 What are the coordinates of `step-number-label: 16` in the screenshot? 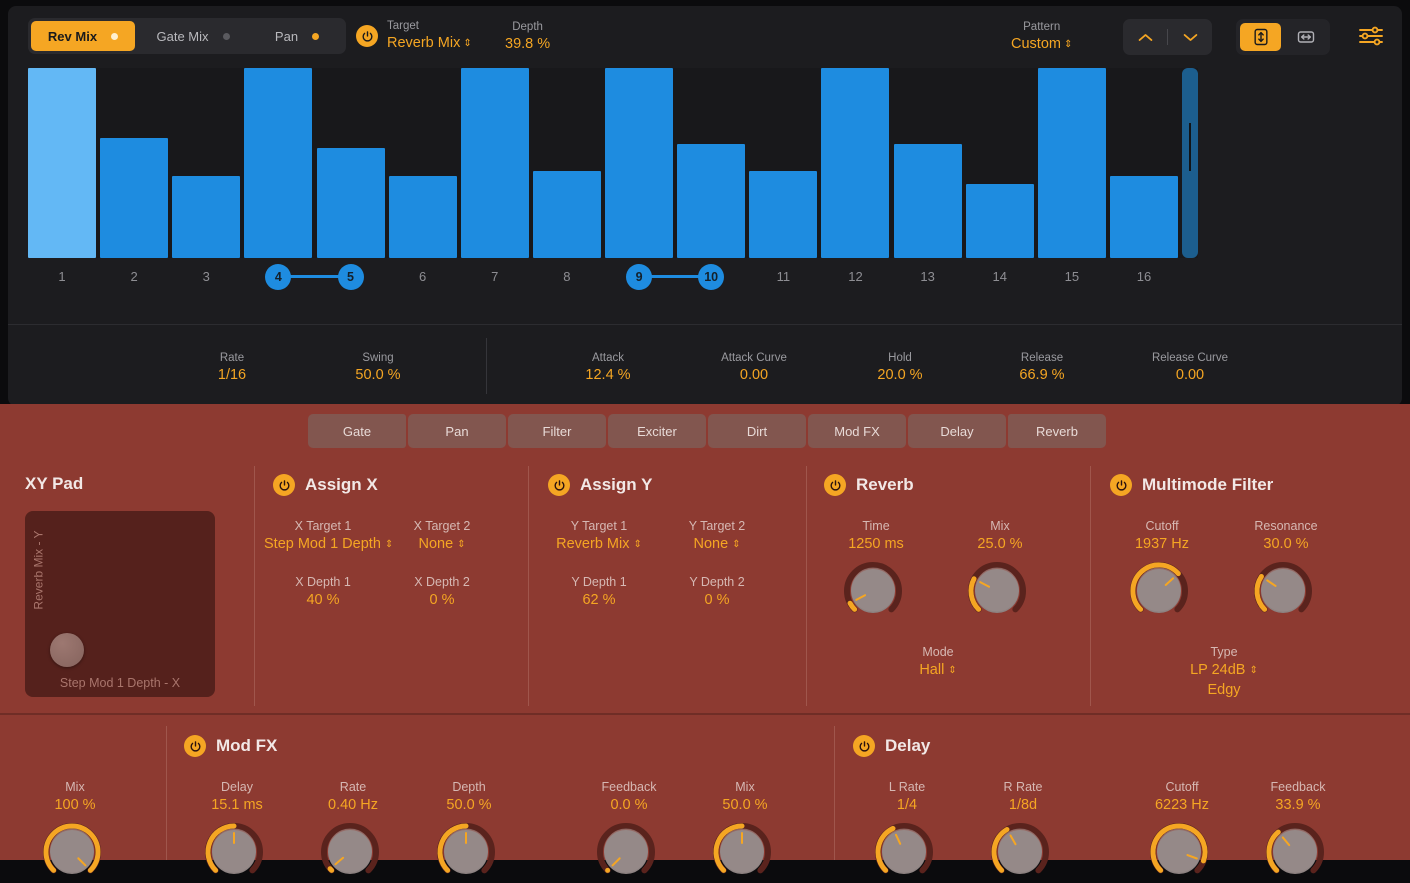 It's located at (1144, 277).